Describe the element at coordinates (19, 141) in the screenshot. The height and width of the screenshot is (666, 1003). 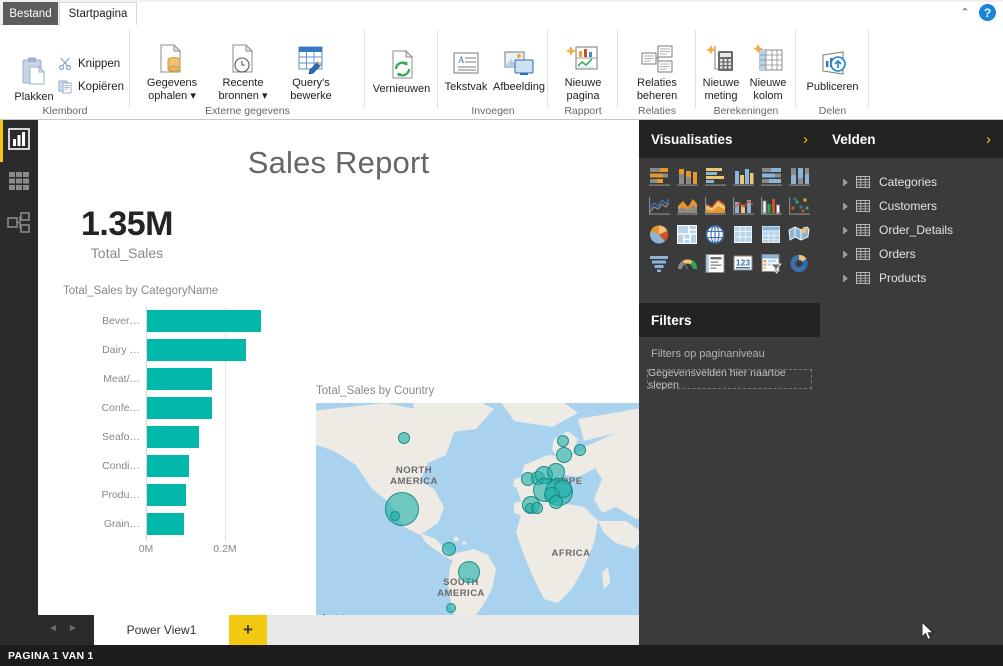
I see `sidebar-item-report-view` at that location.